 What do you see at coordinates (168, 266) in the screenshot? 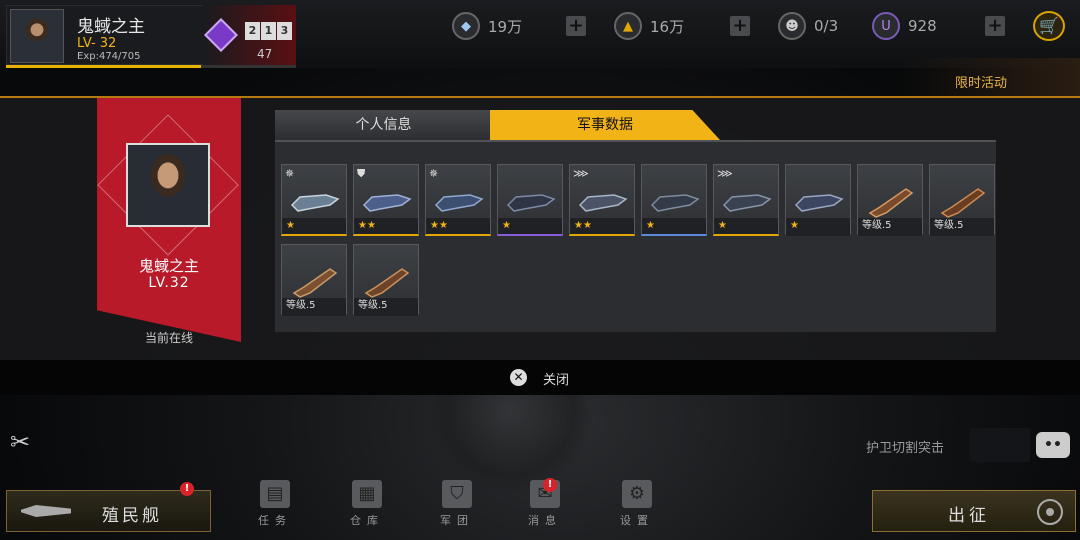
I see `profile-name: 鬼蜮之主` at bounding box center [168, 266].